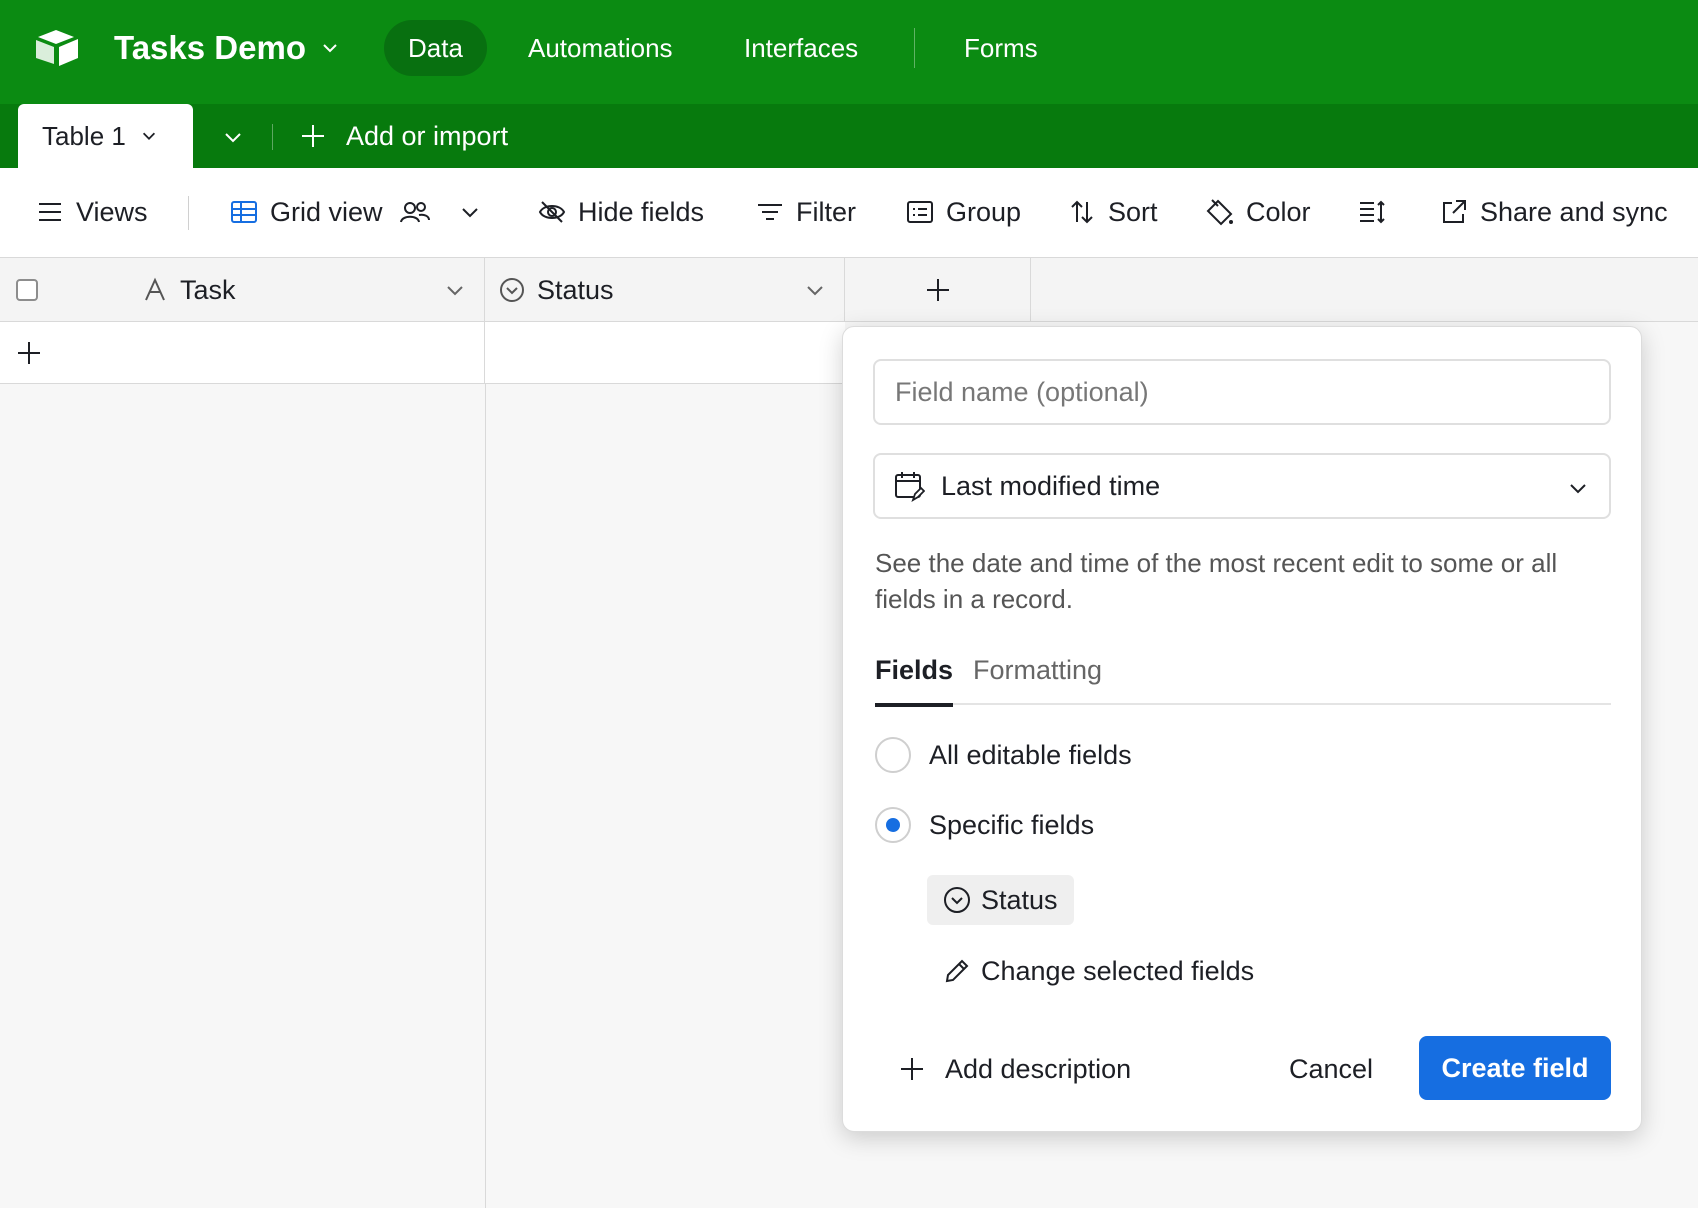 Image resolution: width=1698 pixels, height=1208 pixels. I want to click on row-height-icon, so click(1372, 212).